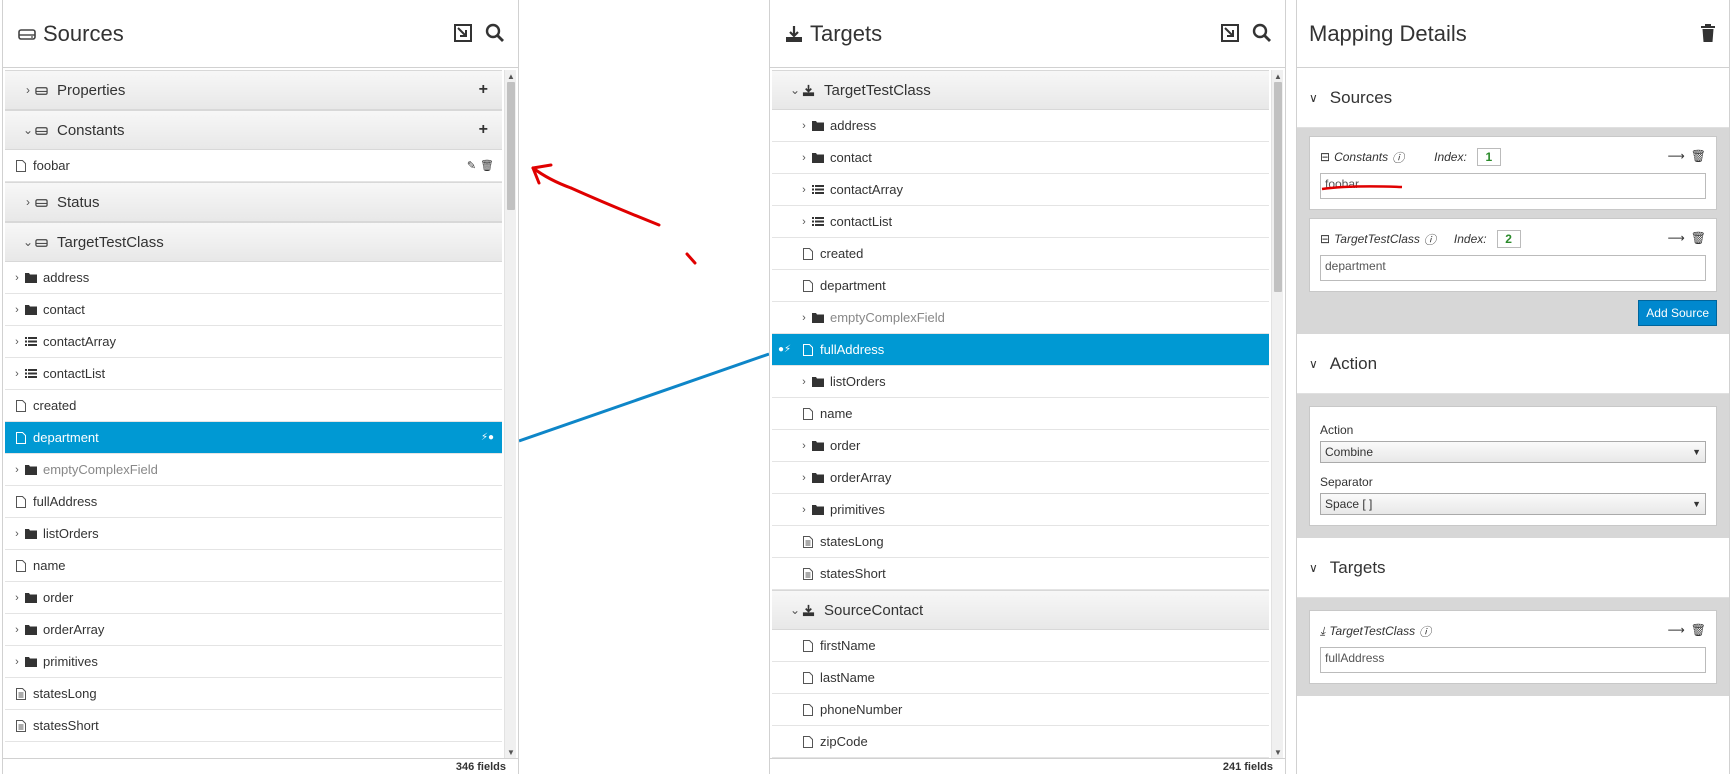  Describe the element at coordinates (43, 202) in the screenshot. I see `hdd-icon` at that location.